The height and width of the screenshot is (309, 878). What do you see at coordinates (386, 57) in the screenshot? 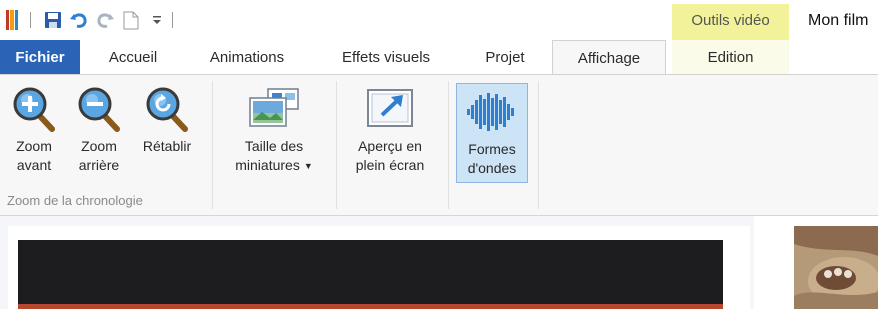
I see `tab-visual-effects: Effets visuels` at bounding box center [386, 57].